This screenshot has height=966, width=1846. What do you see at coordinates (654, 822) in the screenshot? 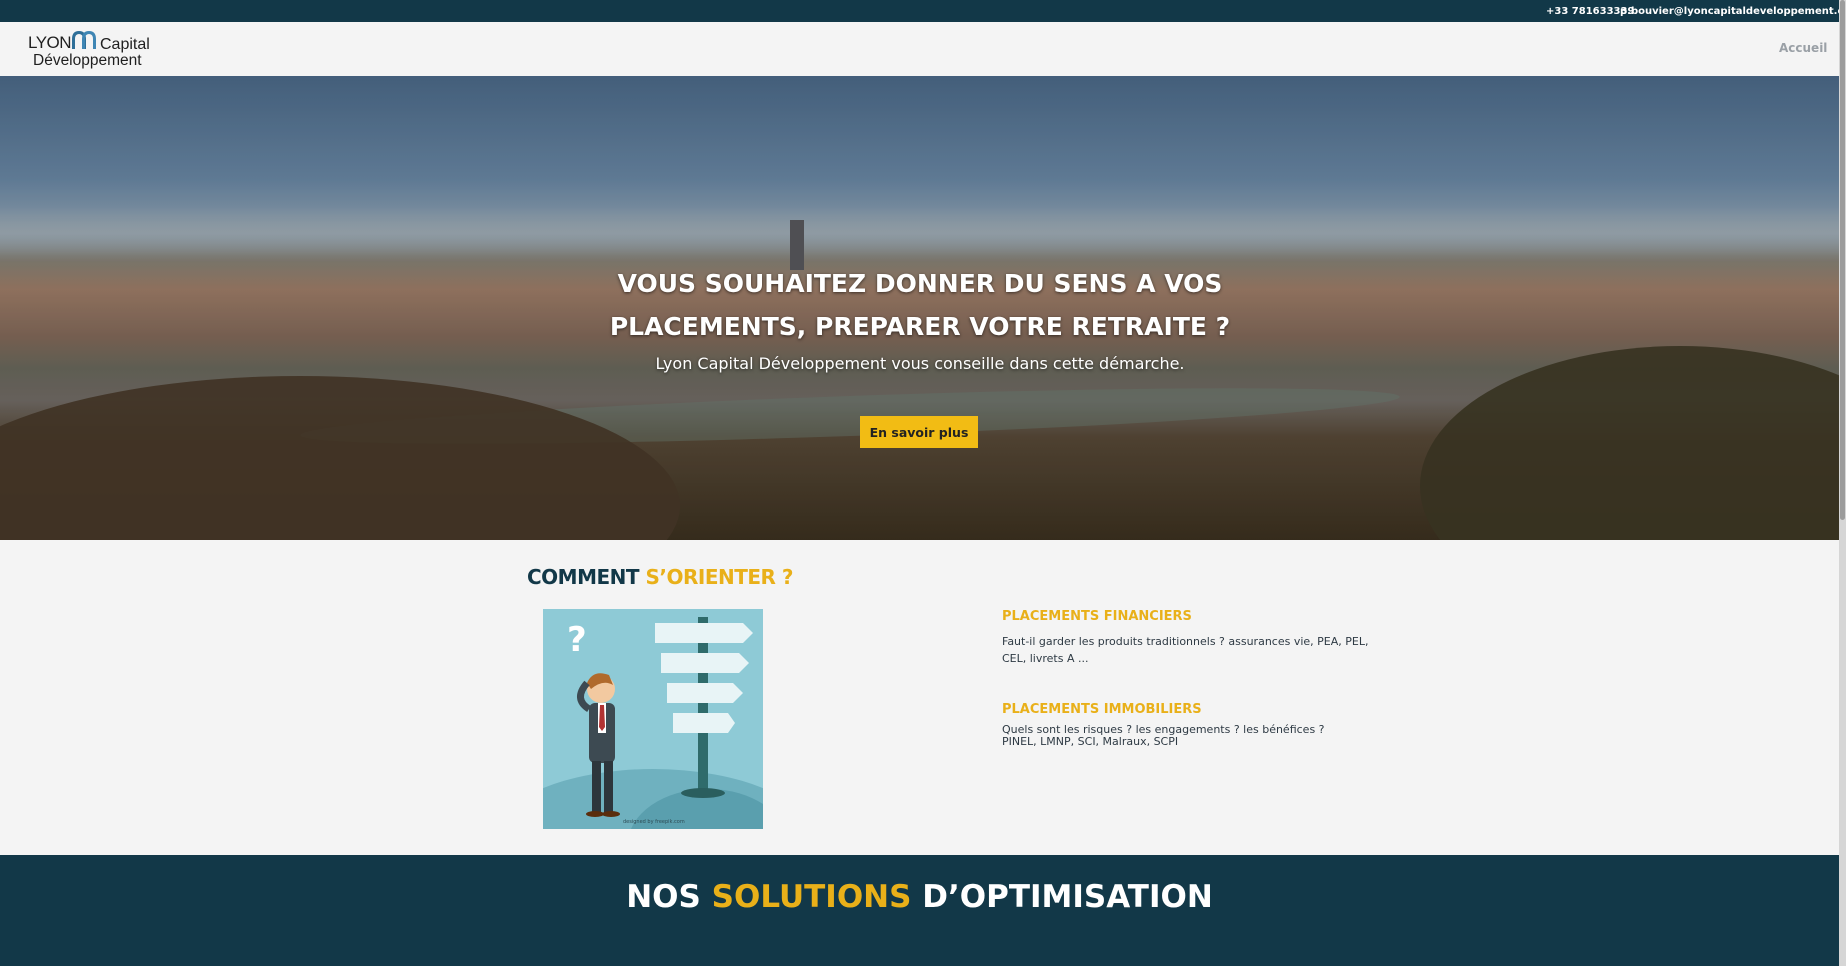
I see `illustration-credit: designed by freepik.com` at bounding box center [654, 822].